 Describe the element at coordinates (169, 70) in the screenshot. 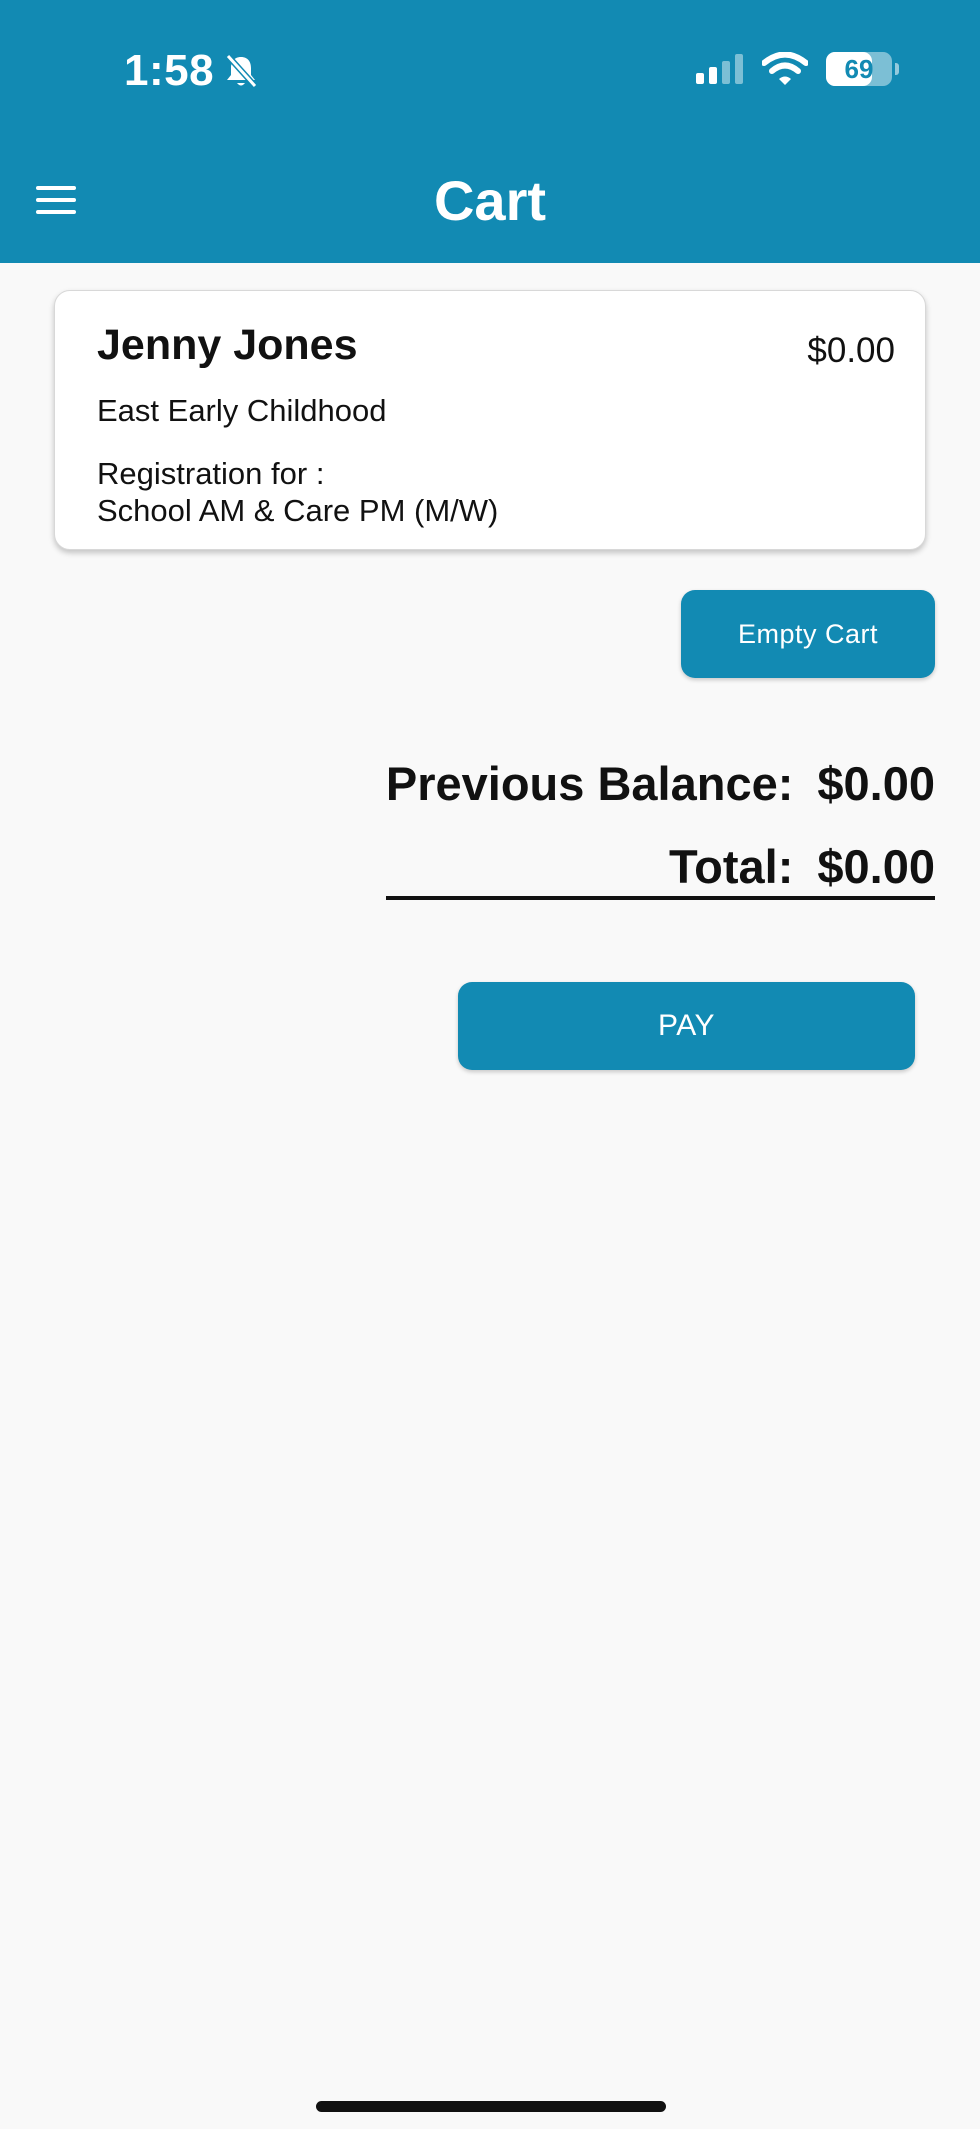

I see `status-time-text: 1:58` at that location.